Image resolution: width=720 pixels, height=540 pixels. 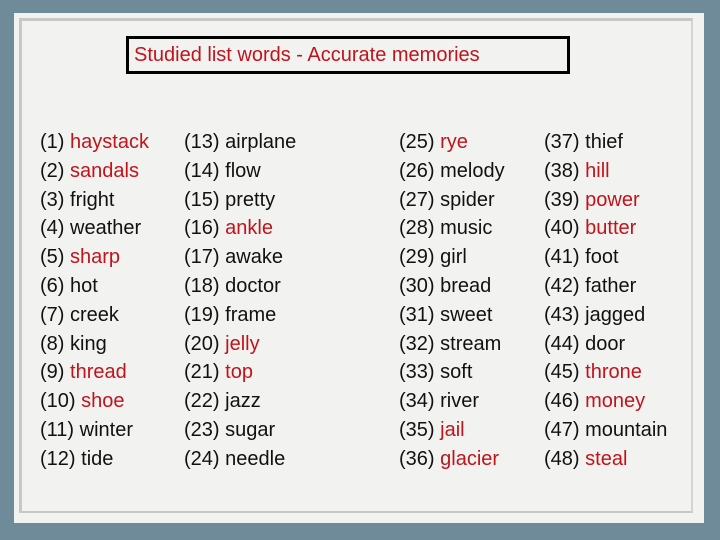 What do you see at coordinates (94, 171) in the screenshot?
I see `word-list-item: (2) sandals` at bounding box center [94, 171].